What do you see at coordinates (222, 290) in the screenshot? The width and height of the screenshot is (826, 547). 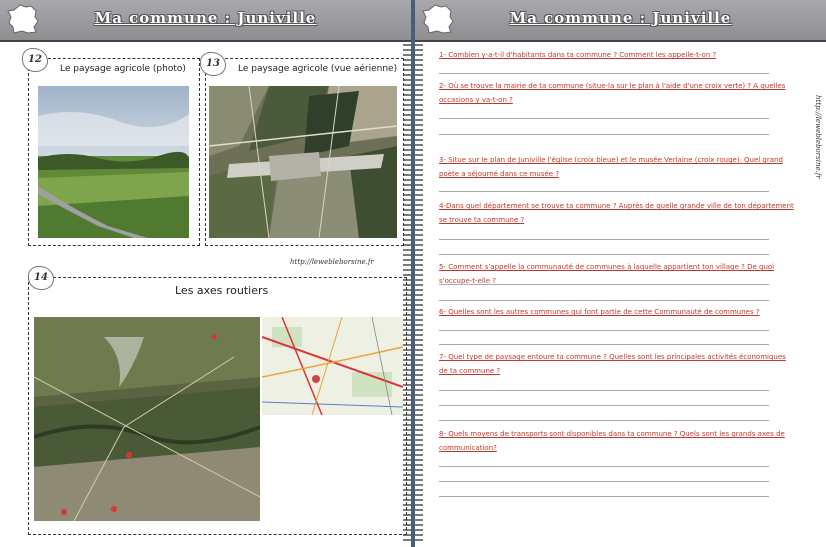 I see `section-caption: Les axes routiers` at bounding box center [222, 290].